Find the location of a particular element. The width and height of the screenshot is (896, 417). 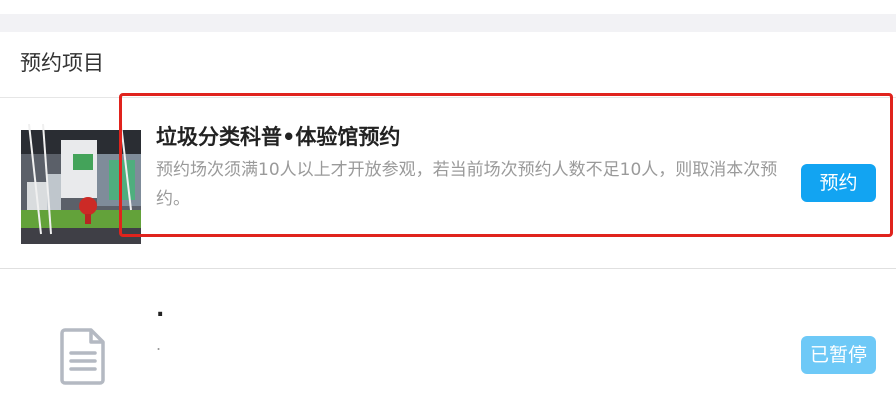

document-list-icon is located at coordinates (81, 356).